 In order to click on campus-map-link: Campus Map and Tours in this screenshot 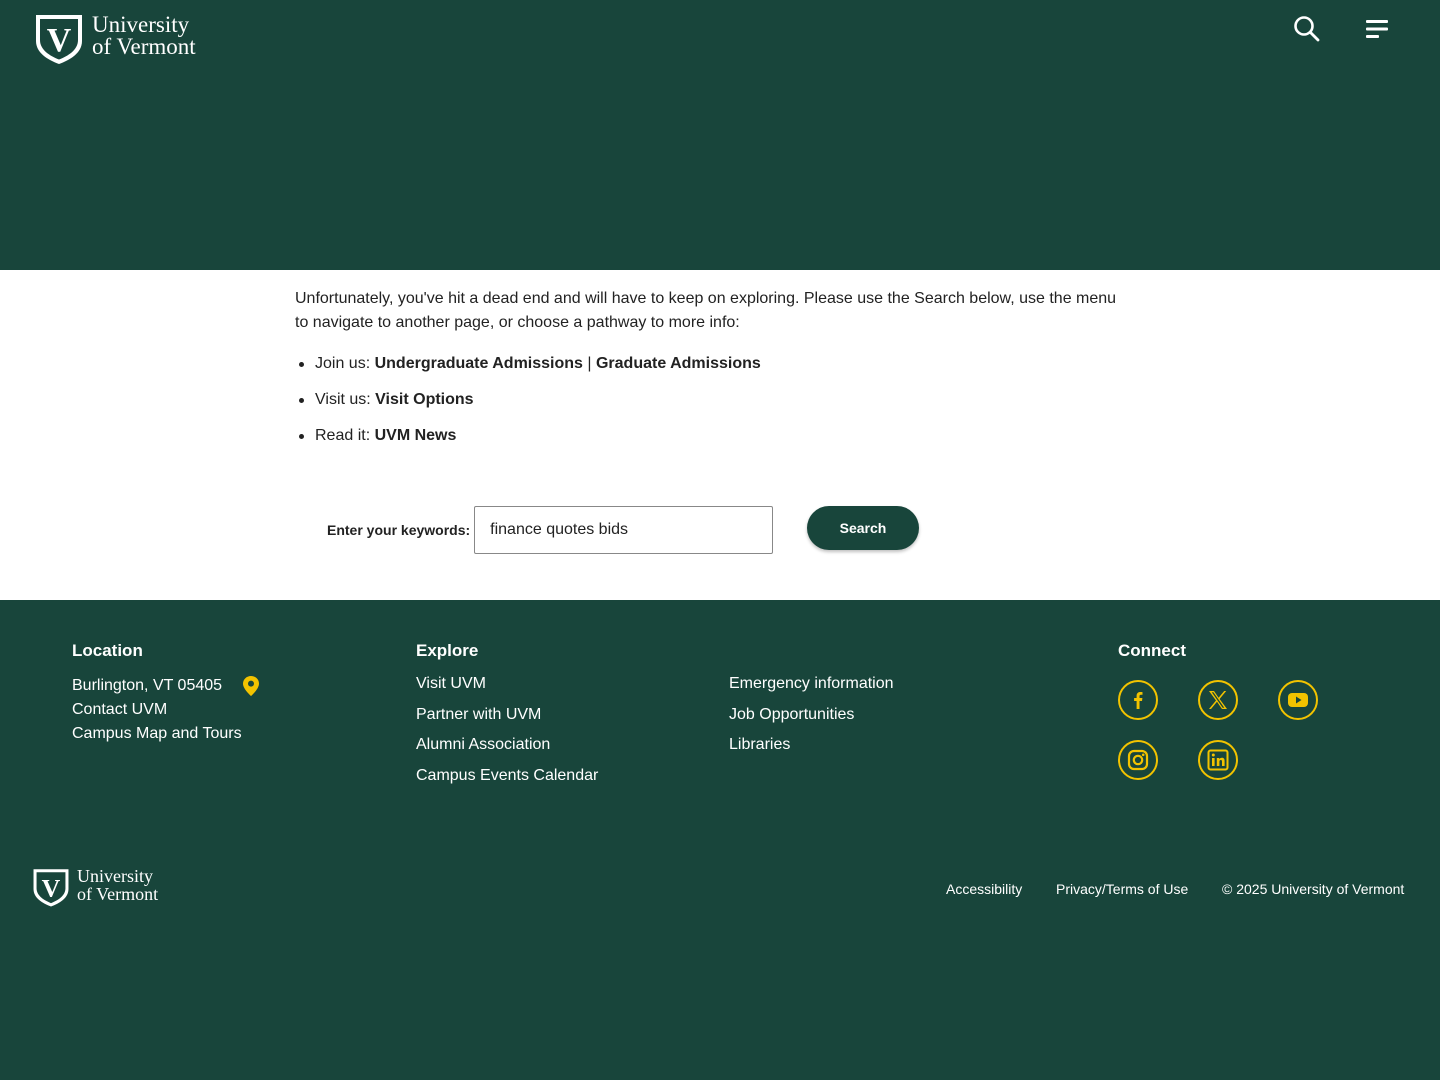, I will do `click(157, 734)`.